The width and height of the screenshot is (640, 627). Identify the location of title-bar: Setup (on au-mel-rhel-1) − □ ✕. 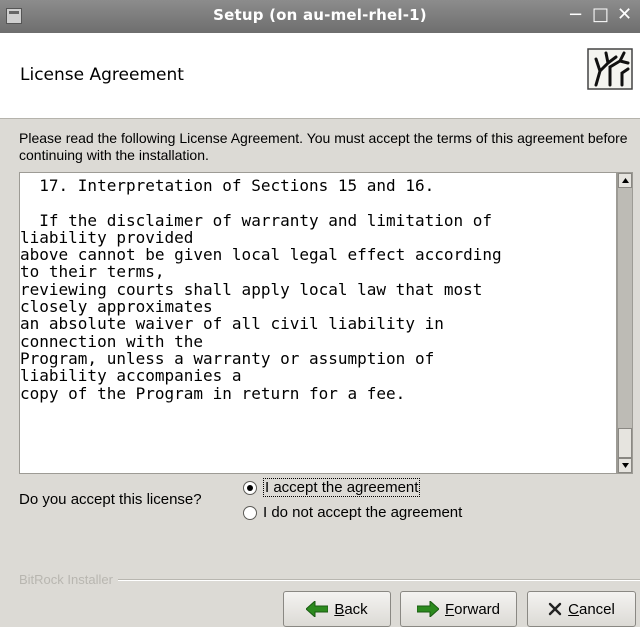
(320, 16).